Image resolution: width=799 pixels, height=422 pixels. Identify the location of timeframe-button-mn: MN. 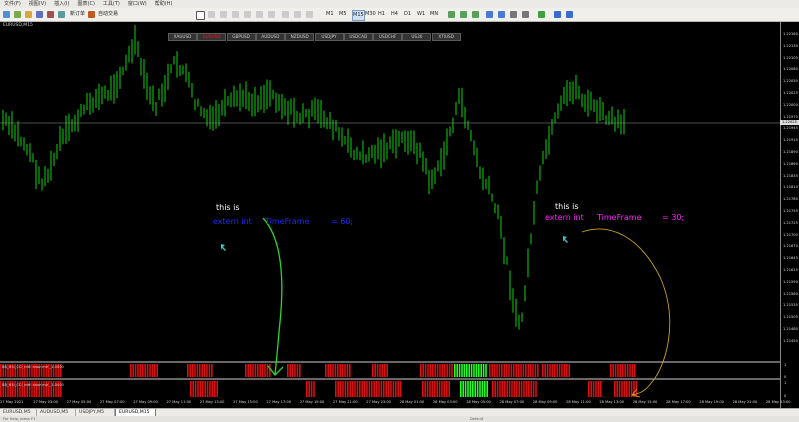
(434, 14).